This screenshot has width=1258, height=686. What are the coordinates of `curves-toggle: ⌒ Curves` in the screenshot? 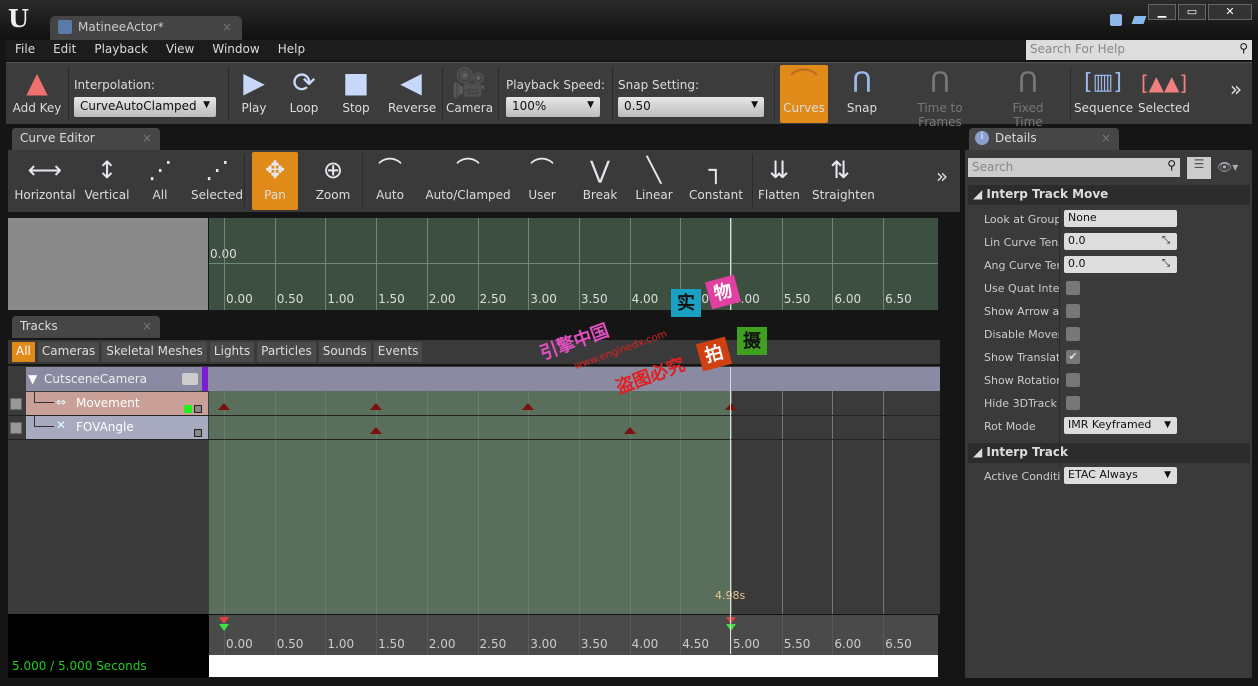 It's located at (804, 94).